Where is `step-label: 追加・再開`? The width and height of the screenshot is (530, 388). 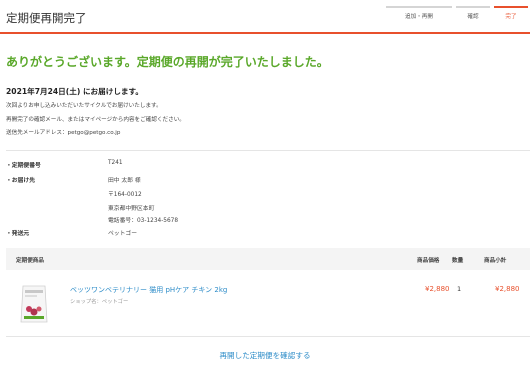
step-label: 追加・再開 is located at coordinates (419, 17).